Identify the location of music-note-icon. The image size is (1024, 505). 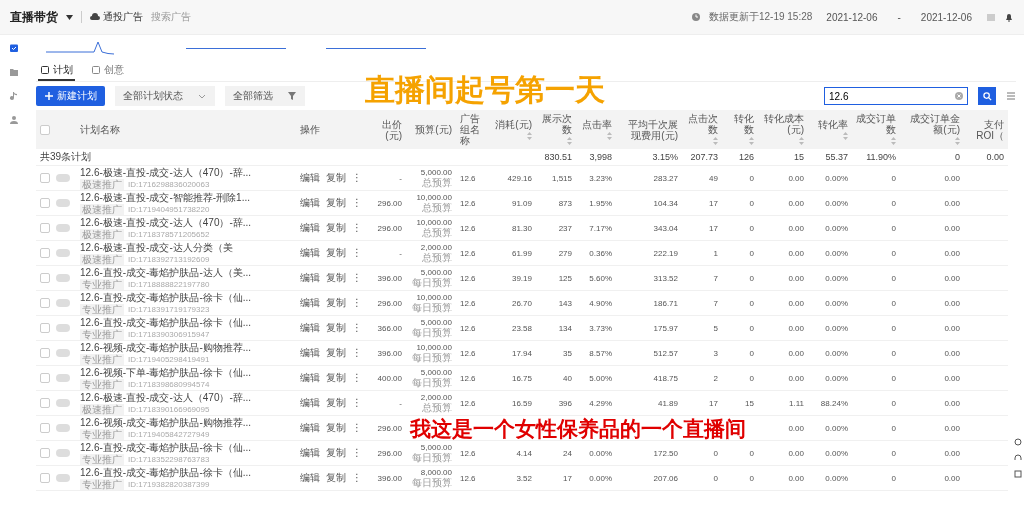
(14, 96).